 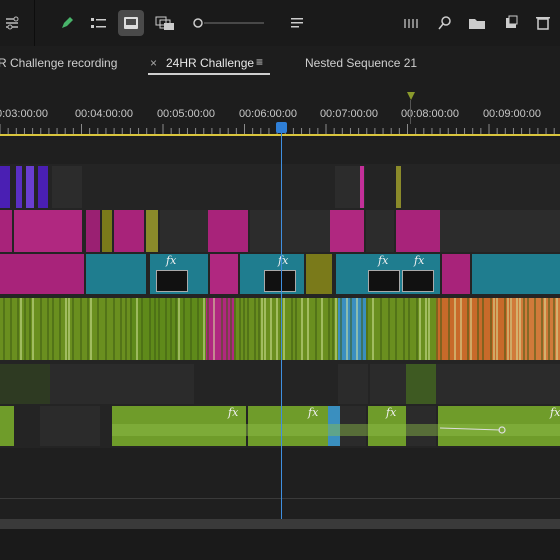 I want to click on tab-24hr-challenge: 24HR Challenge, so click(x=210, y=63).